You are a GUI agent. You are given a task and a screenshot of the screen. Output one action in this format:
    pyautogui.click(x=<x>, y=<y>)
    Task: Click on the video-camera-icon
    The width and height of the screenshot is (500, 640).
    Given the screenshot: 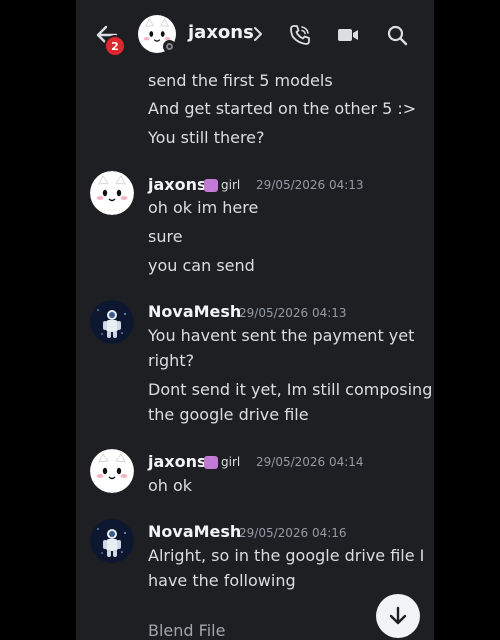 What is the action you would take?
    pyautogui.click(x=348, y=35)
    